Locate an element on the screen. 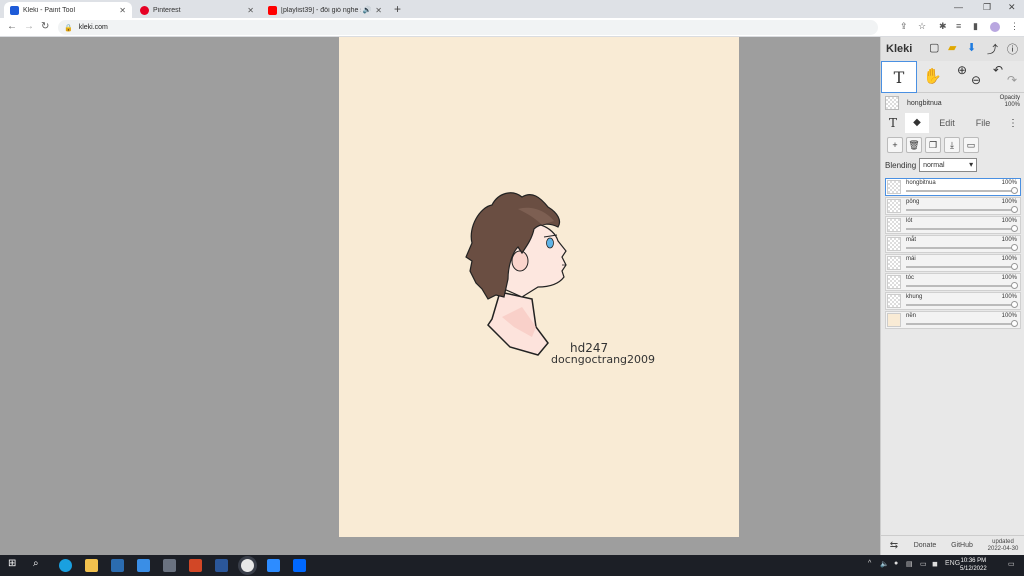  mail-icon is located at coordinates (143, 565).